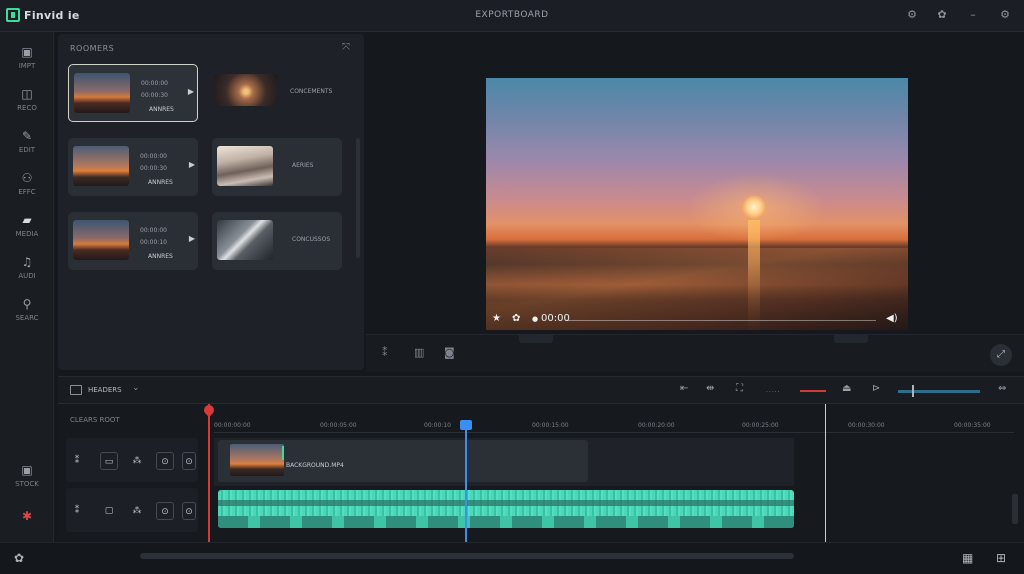 The image size is (1024, 574). What do you see at coordinates (555, 318) in the screenshot?
I see `timecode: 00:00` at bounding box center [555, 318].